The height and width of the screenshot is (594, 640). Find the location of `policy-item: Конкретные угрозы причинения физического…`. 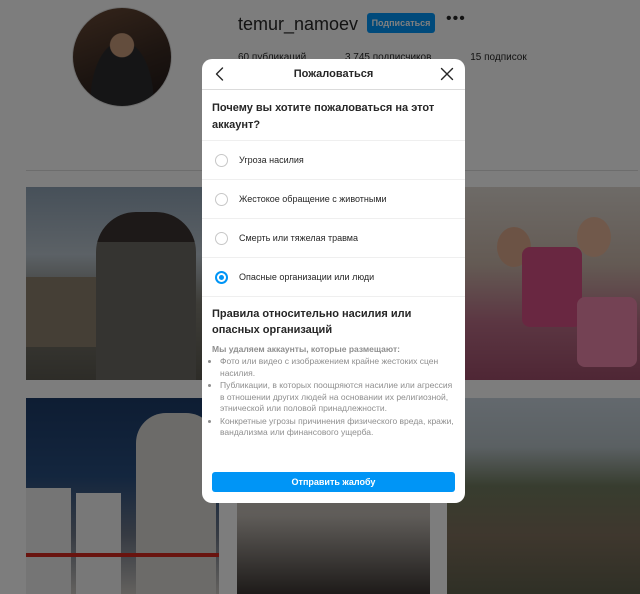

policy-item: Конкретные угрозы причинения физического… is located at coordinates (337, 427).